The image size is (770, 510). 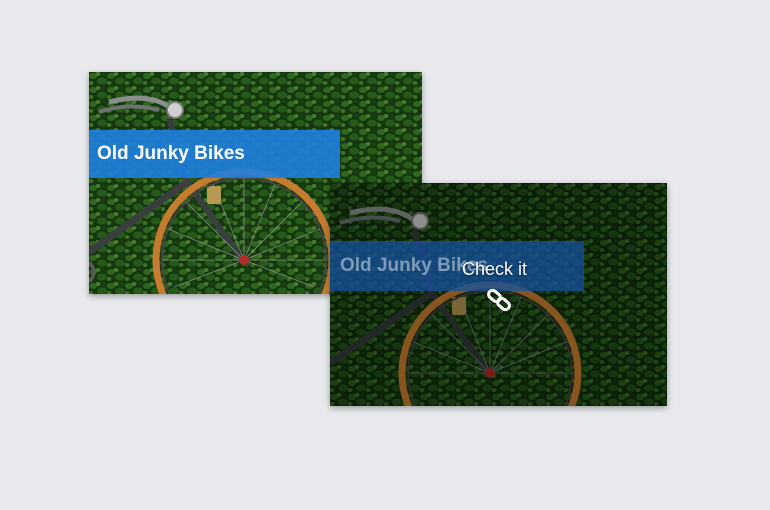 What do you see at coordinates (500, 301) in the screenshot?
I see `link-icon` at bounding box center [500, 301].